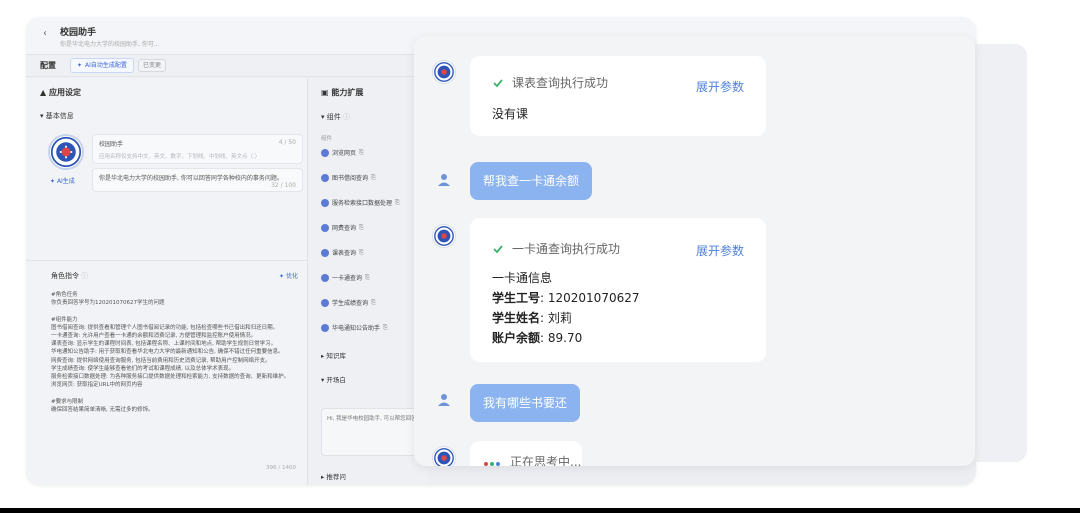 This screenshot has height=513, width=1080. Describe the element at coordinates (618, 96) in the screenshot. I see `bot-message: 课表查询执行成功 展开参数 没有课` at that location.